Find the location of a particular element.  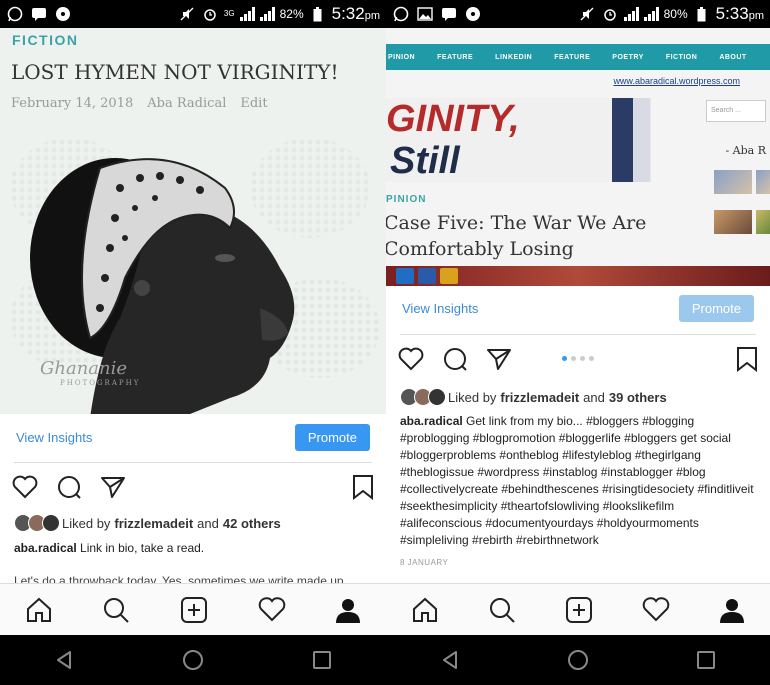

post-date: February 14, 2018 is located at coordinates (72, 103).